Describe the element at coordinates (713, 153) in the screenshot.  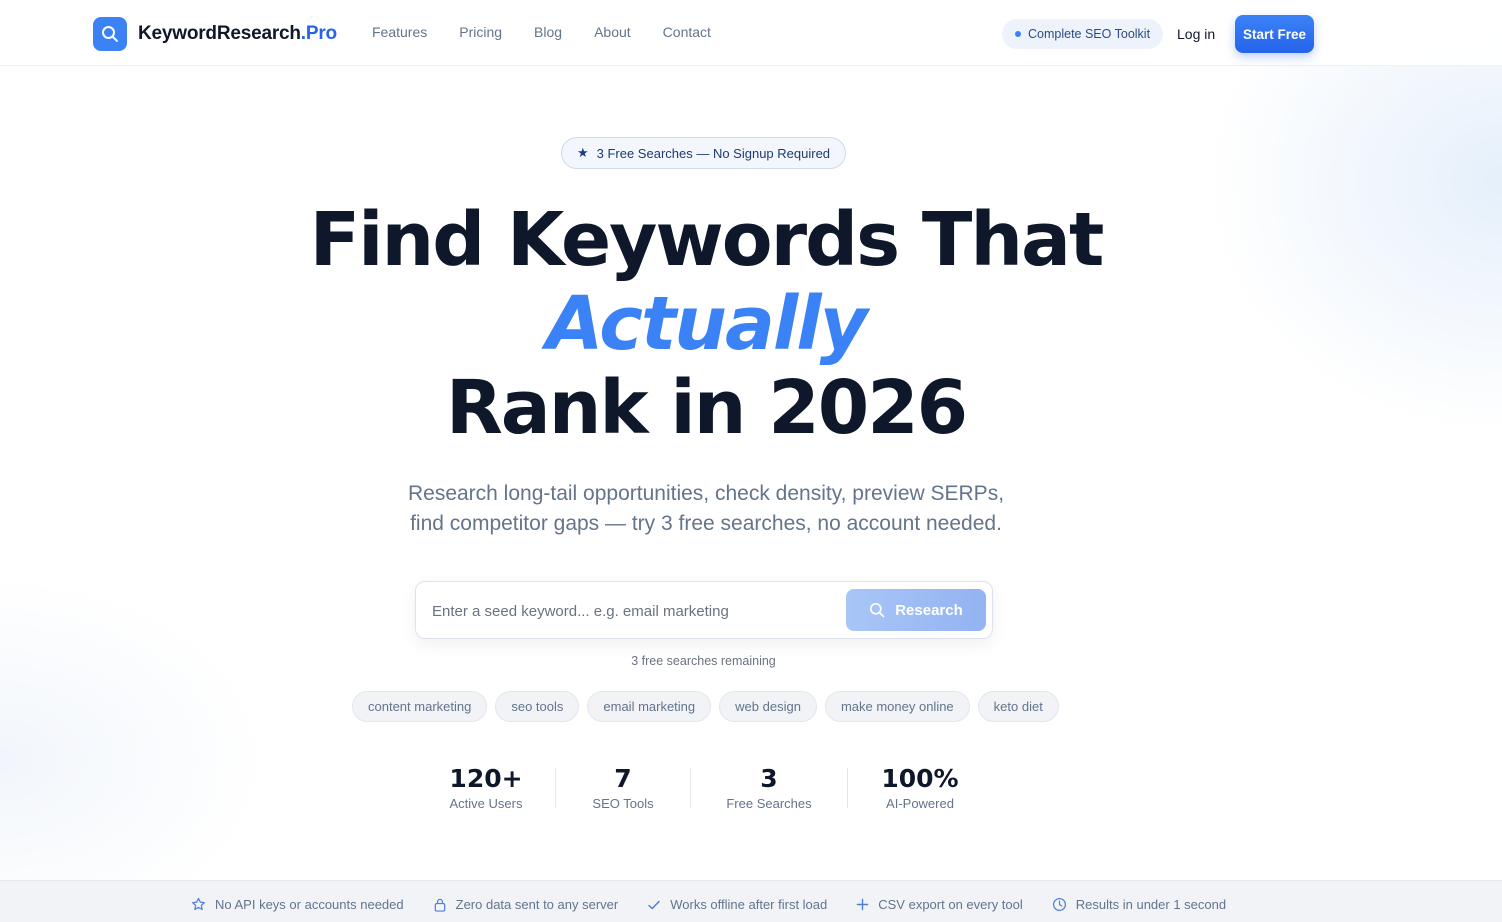
I see `badge-label: 3 Free Searches — No Signup Required` at that location.